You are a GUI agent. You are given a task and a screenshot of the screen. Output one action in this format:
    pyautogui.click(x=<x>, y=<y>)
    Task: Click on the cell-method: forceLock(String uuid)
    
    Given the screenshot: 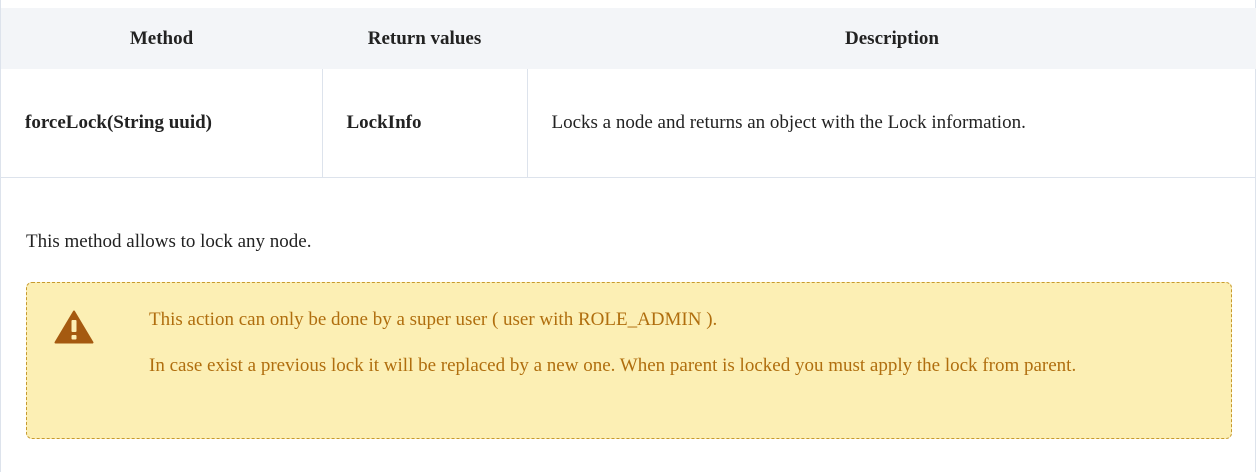 What is the action you would take?
    pyautogui.click(x=162, y=123)
    